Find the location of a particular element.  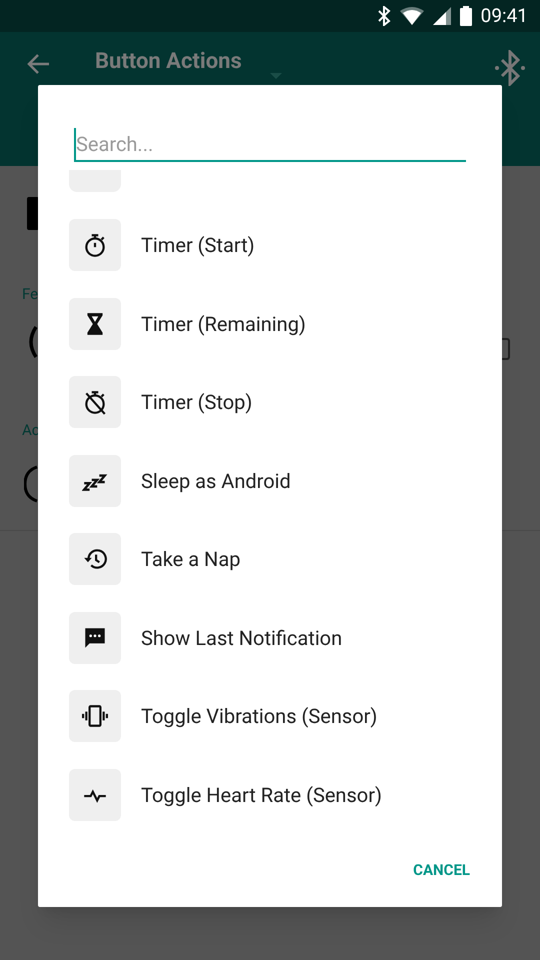

list-item: Show Last Notification is located at coordinates (285, 638).